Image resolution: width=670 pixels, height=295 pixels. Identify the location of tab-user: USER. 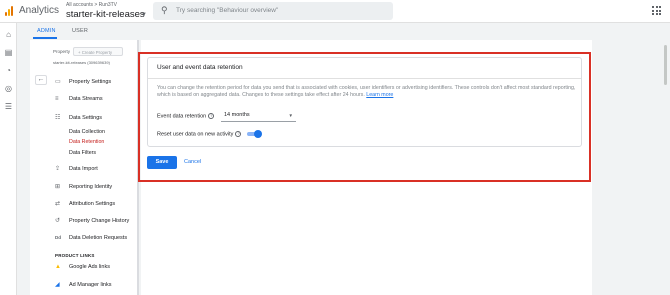
(80, 31).